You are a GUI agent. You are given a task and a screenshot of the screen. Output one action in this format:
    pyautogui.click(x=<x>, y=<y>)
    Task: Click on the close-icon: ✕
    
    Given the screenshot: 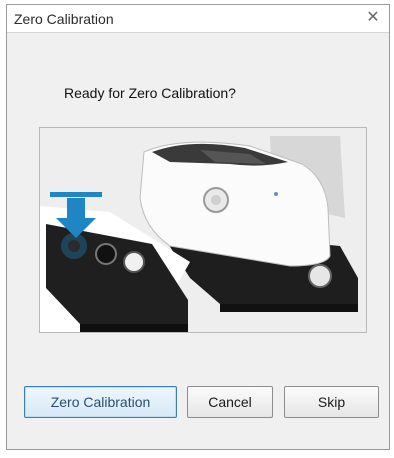 What is the action you would take?
    pyautogui.click(x=373, y=18)
    